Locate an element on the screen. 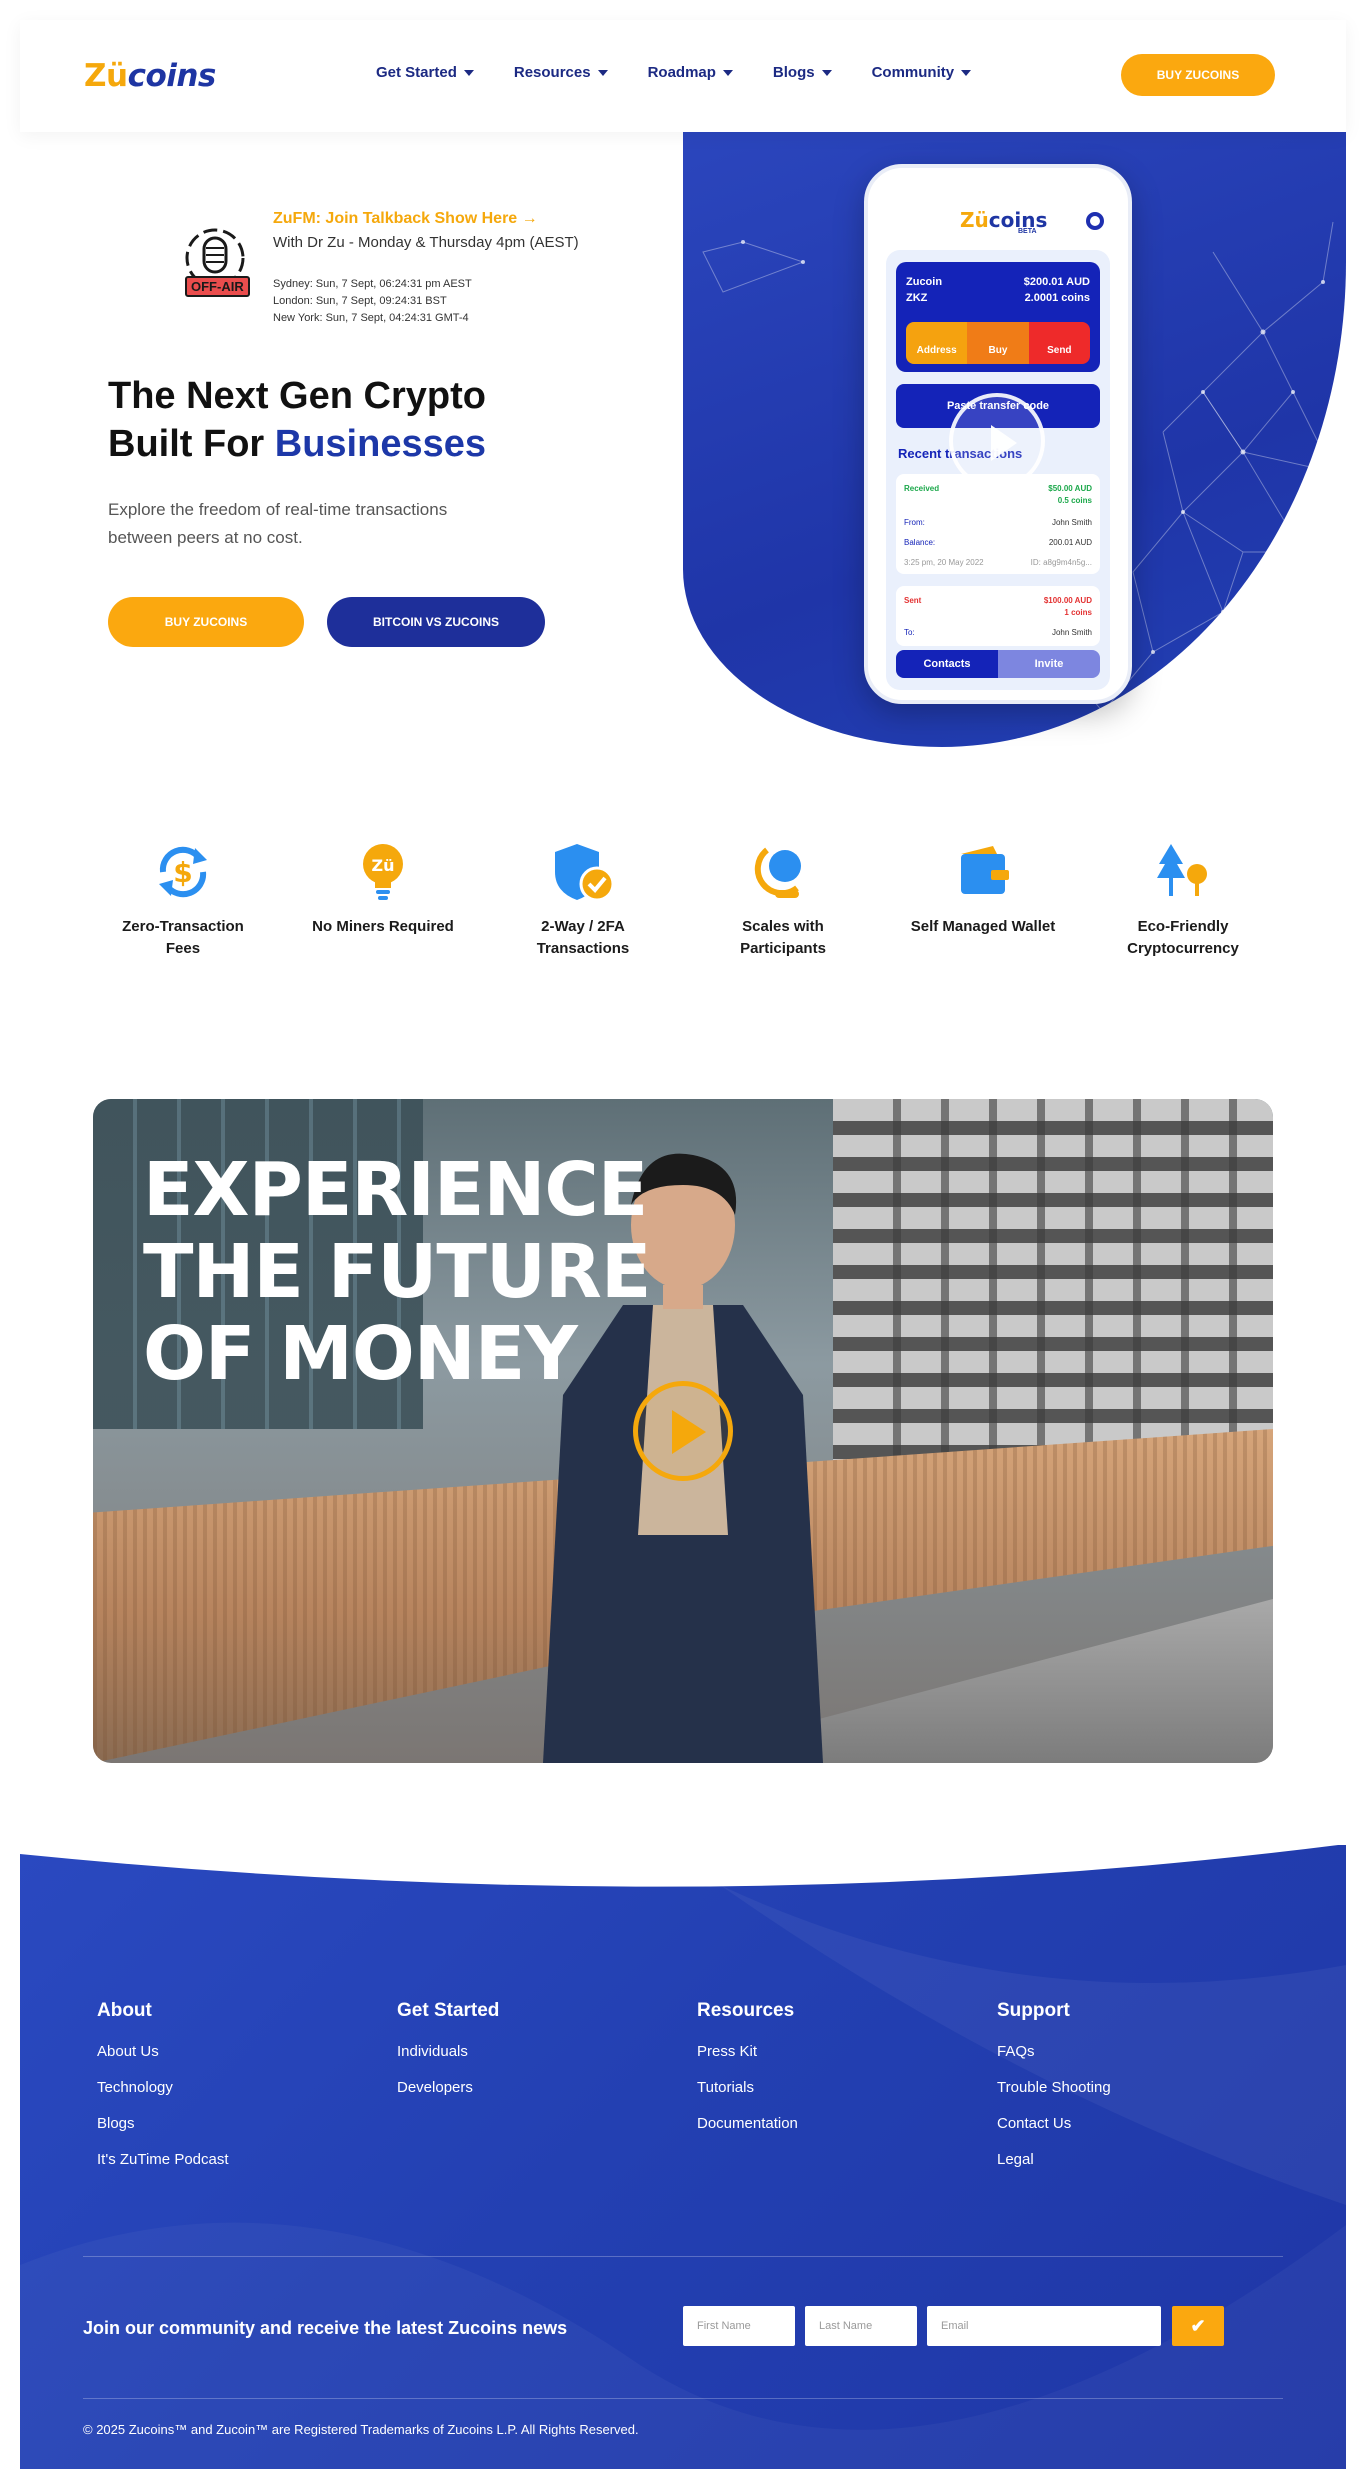 The height and width of the screenshot is (2489, 1366). feature-scales: Scales with Participants is located at coordinates (783, 900).